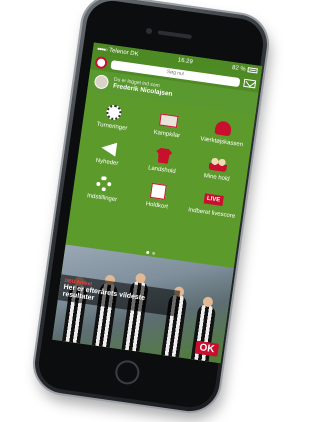 Image resolution: width=320 pixels, height=422 pixels. I want to click on battery-icon, so click(252, 70).